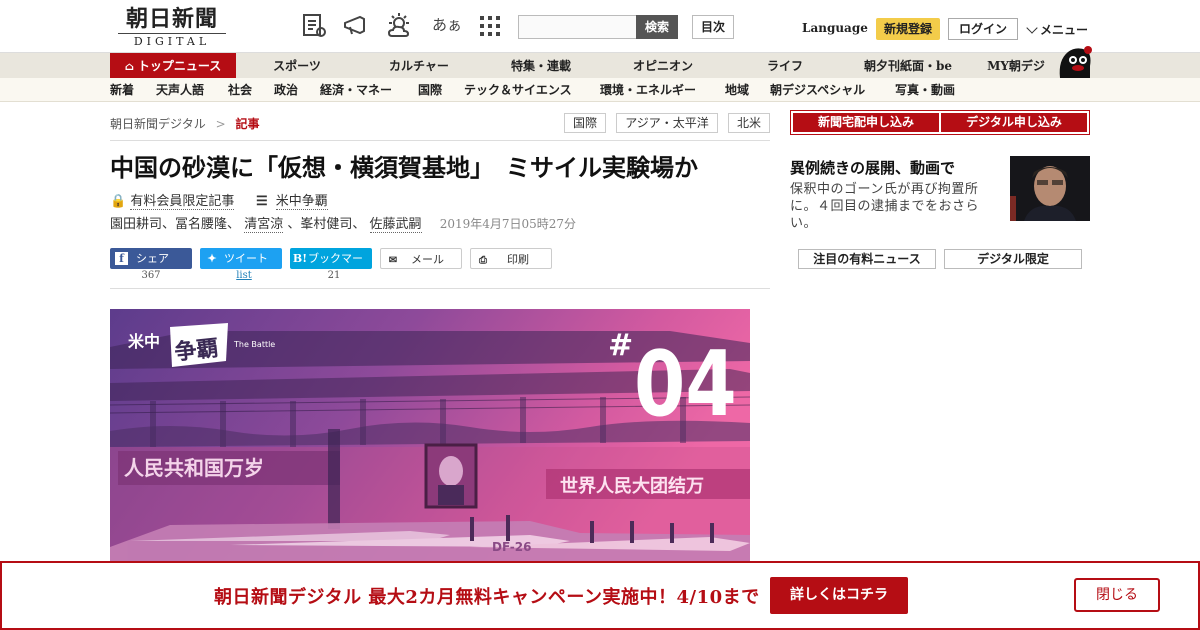 The image size is (1200, 630). I want to click on nav-top-news: ⌂ トップニュース, so click(173, 66).